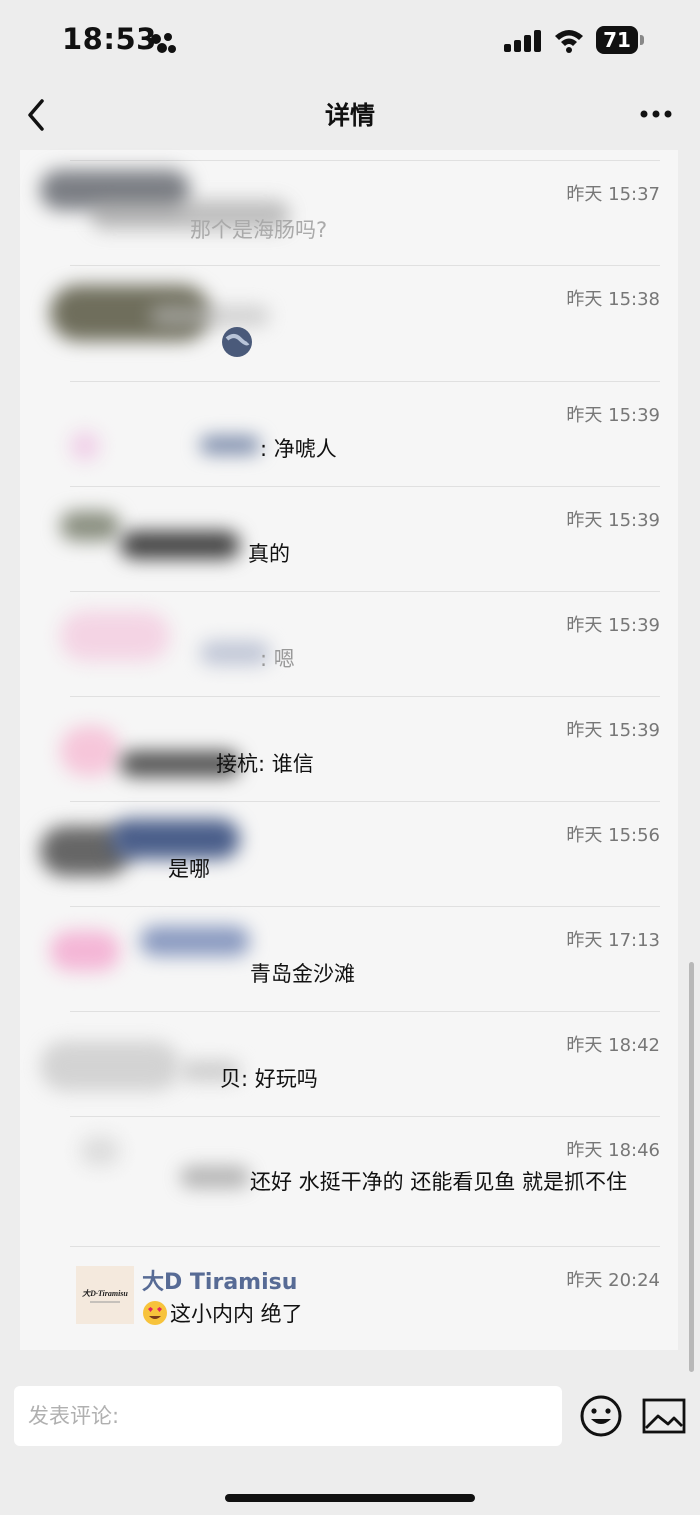 The height and width of the screenshot is (1515, 700). Describe the element at coordinates (236, 1314) in the screenshot. I see `comment-text: 这小内内 绝了` at that location.